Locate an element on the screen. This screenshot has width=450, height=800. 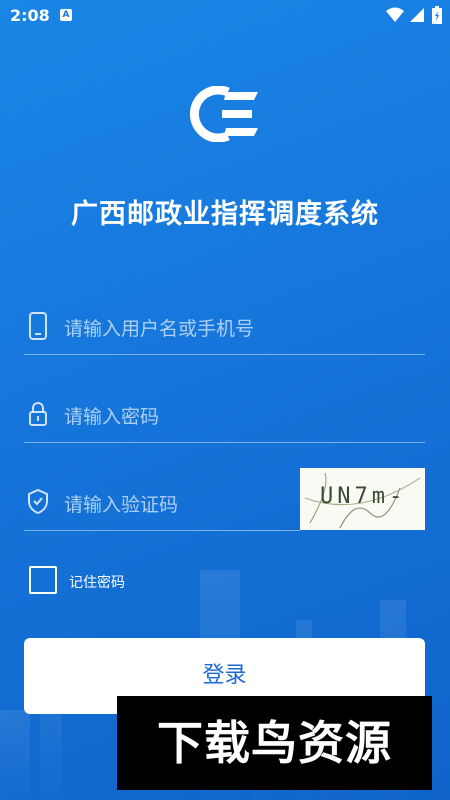
captcha-placeholder: 请输入验证码 is located at coordinates (121, 505).